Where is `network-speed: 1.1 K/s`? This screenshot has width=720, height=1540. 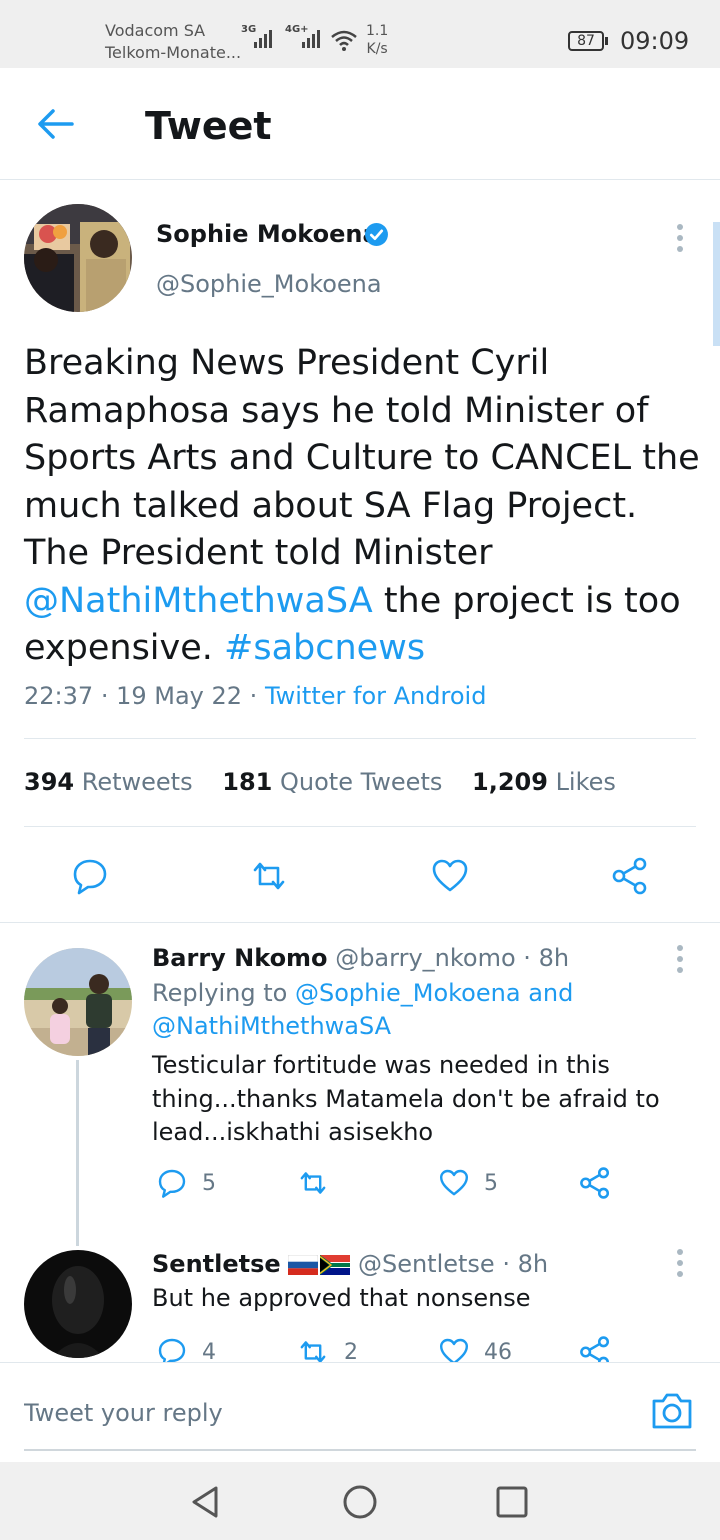 network-speed: 1.1 K/s is located at coordinates (377, 40).